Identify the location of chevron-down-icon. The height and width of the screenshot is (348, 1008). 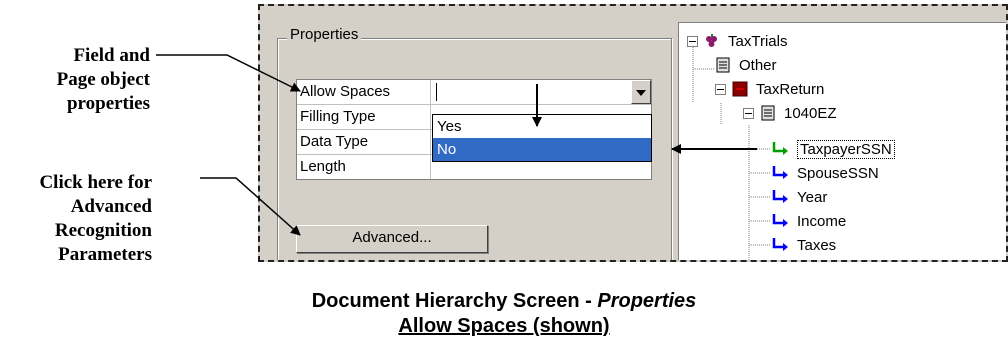
(641, 93).